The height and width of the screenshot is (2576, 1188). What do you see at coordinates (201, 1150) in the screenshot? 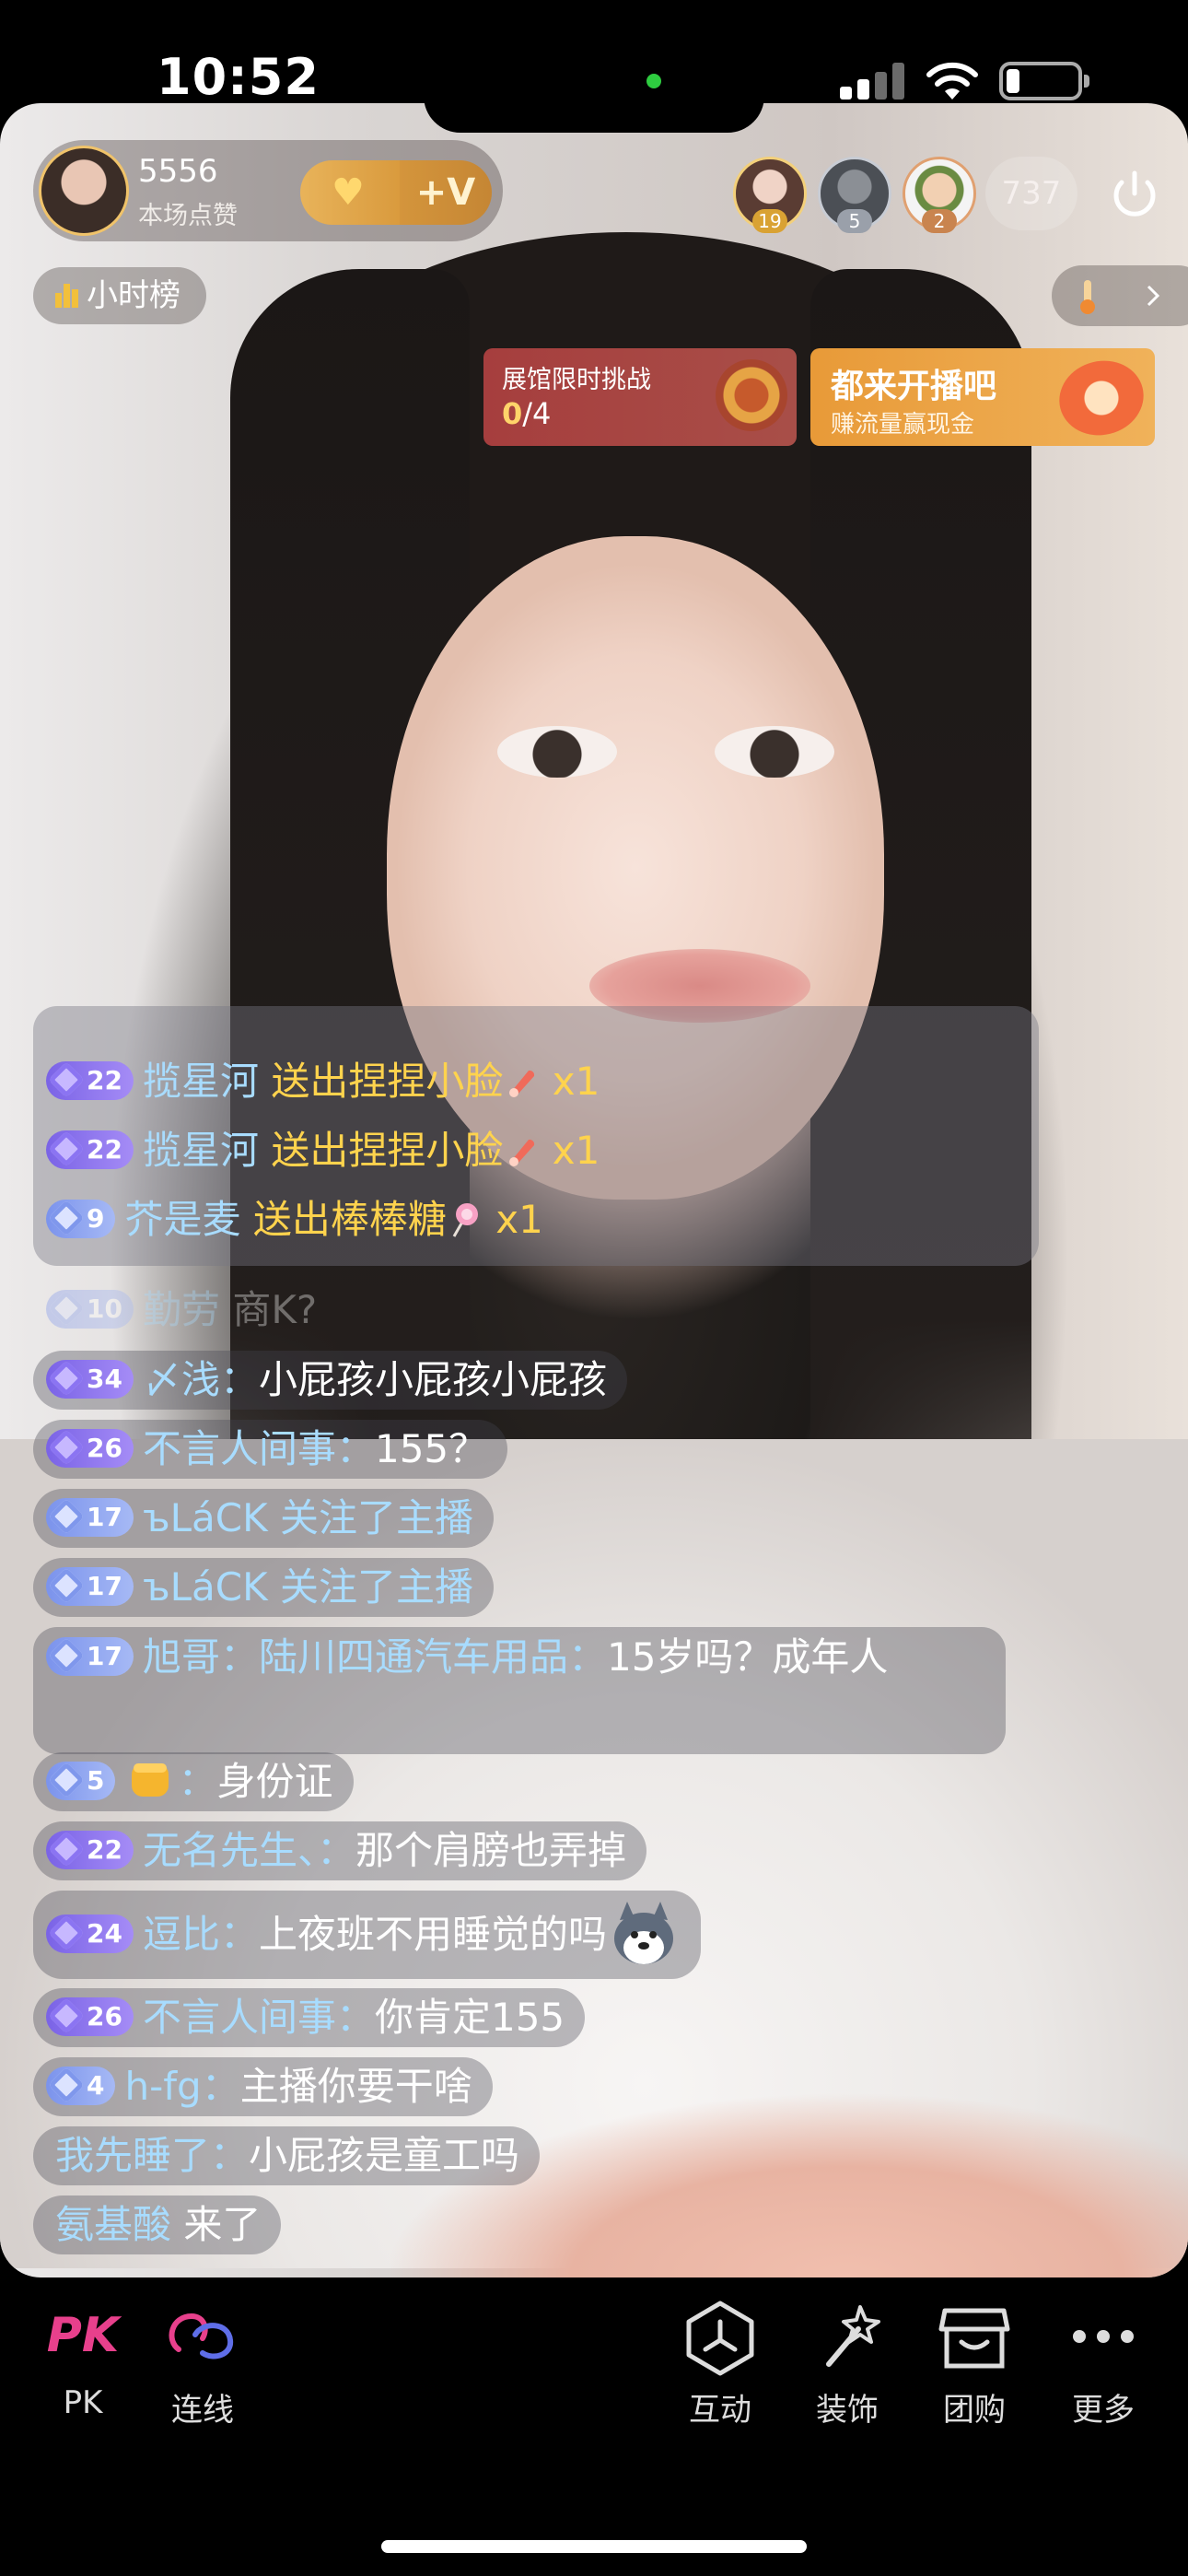
I see `gift-sender: 揽星河` at bounding box center [201, 1150].